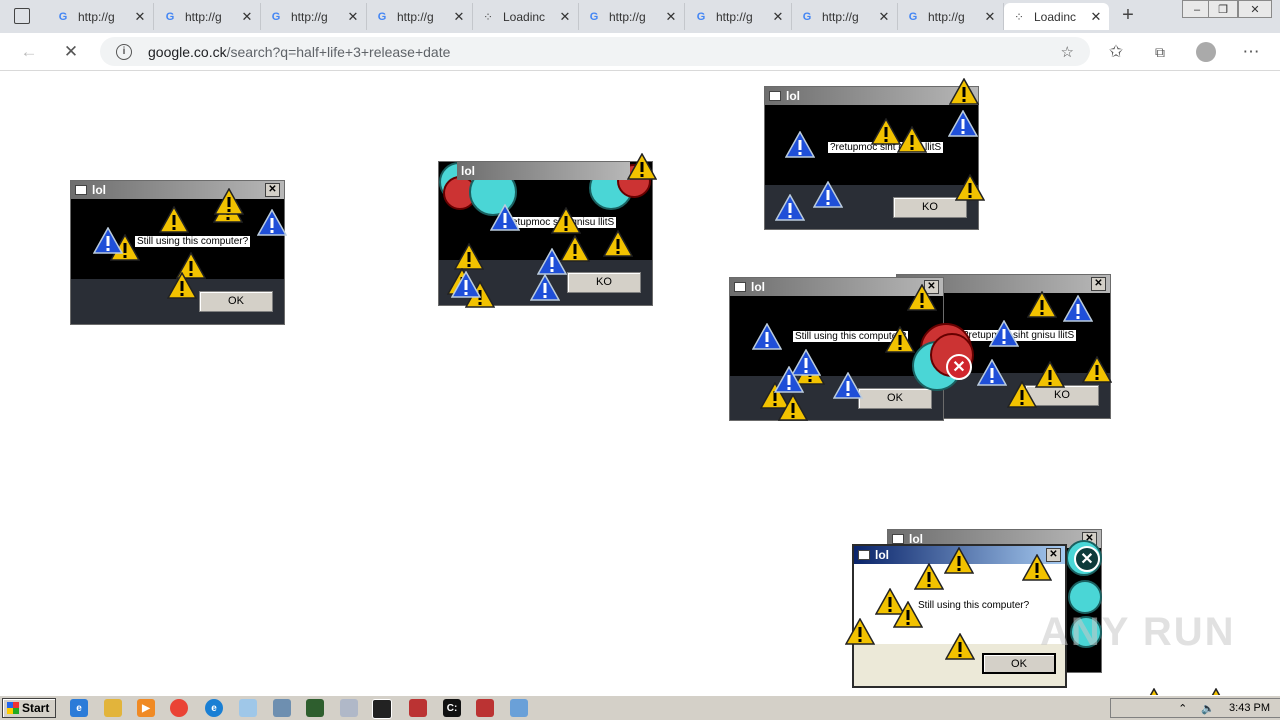  What do you see at coordinates (1251, 52) in the screenshot?
I see `settings-menu-icon: ⋯` at bounding box center [1251, 52].